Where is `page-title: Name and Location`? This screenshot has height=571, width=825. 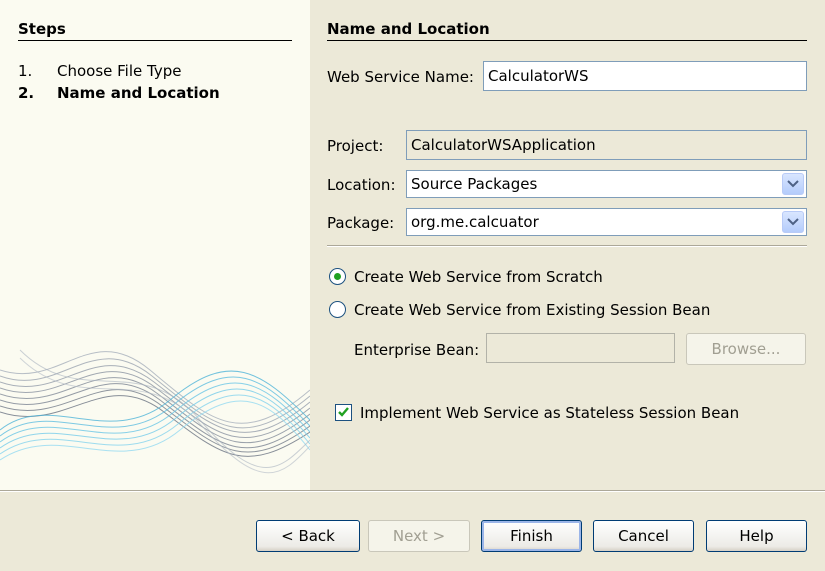
page-title: Name and Location is located at coordinates (567, 30).